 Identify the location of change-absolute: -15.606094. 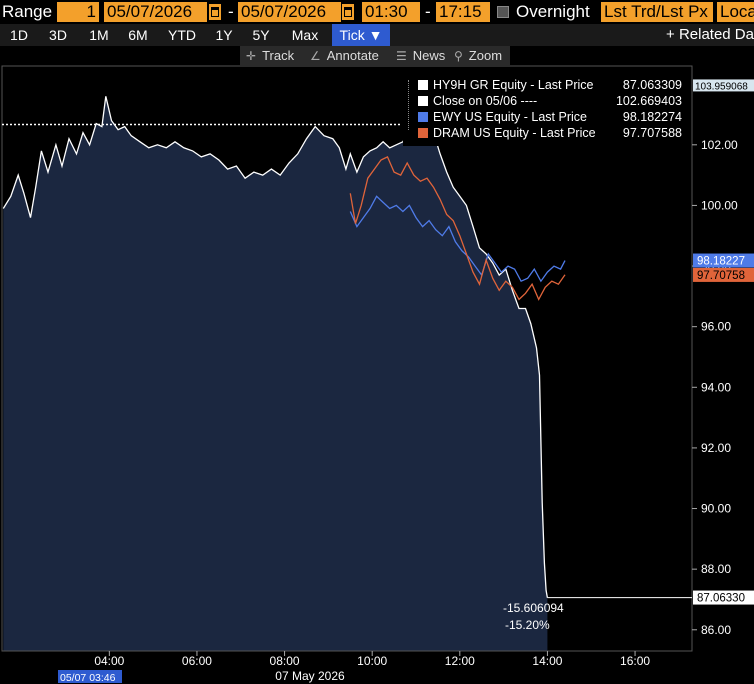
(533, 608).